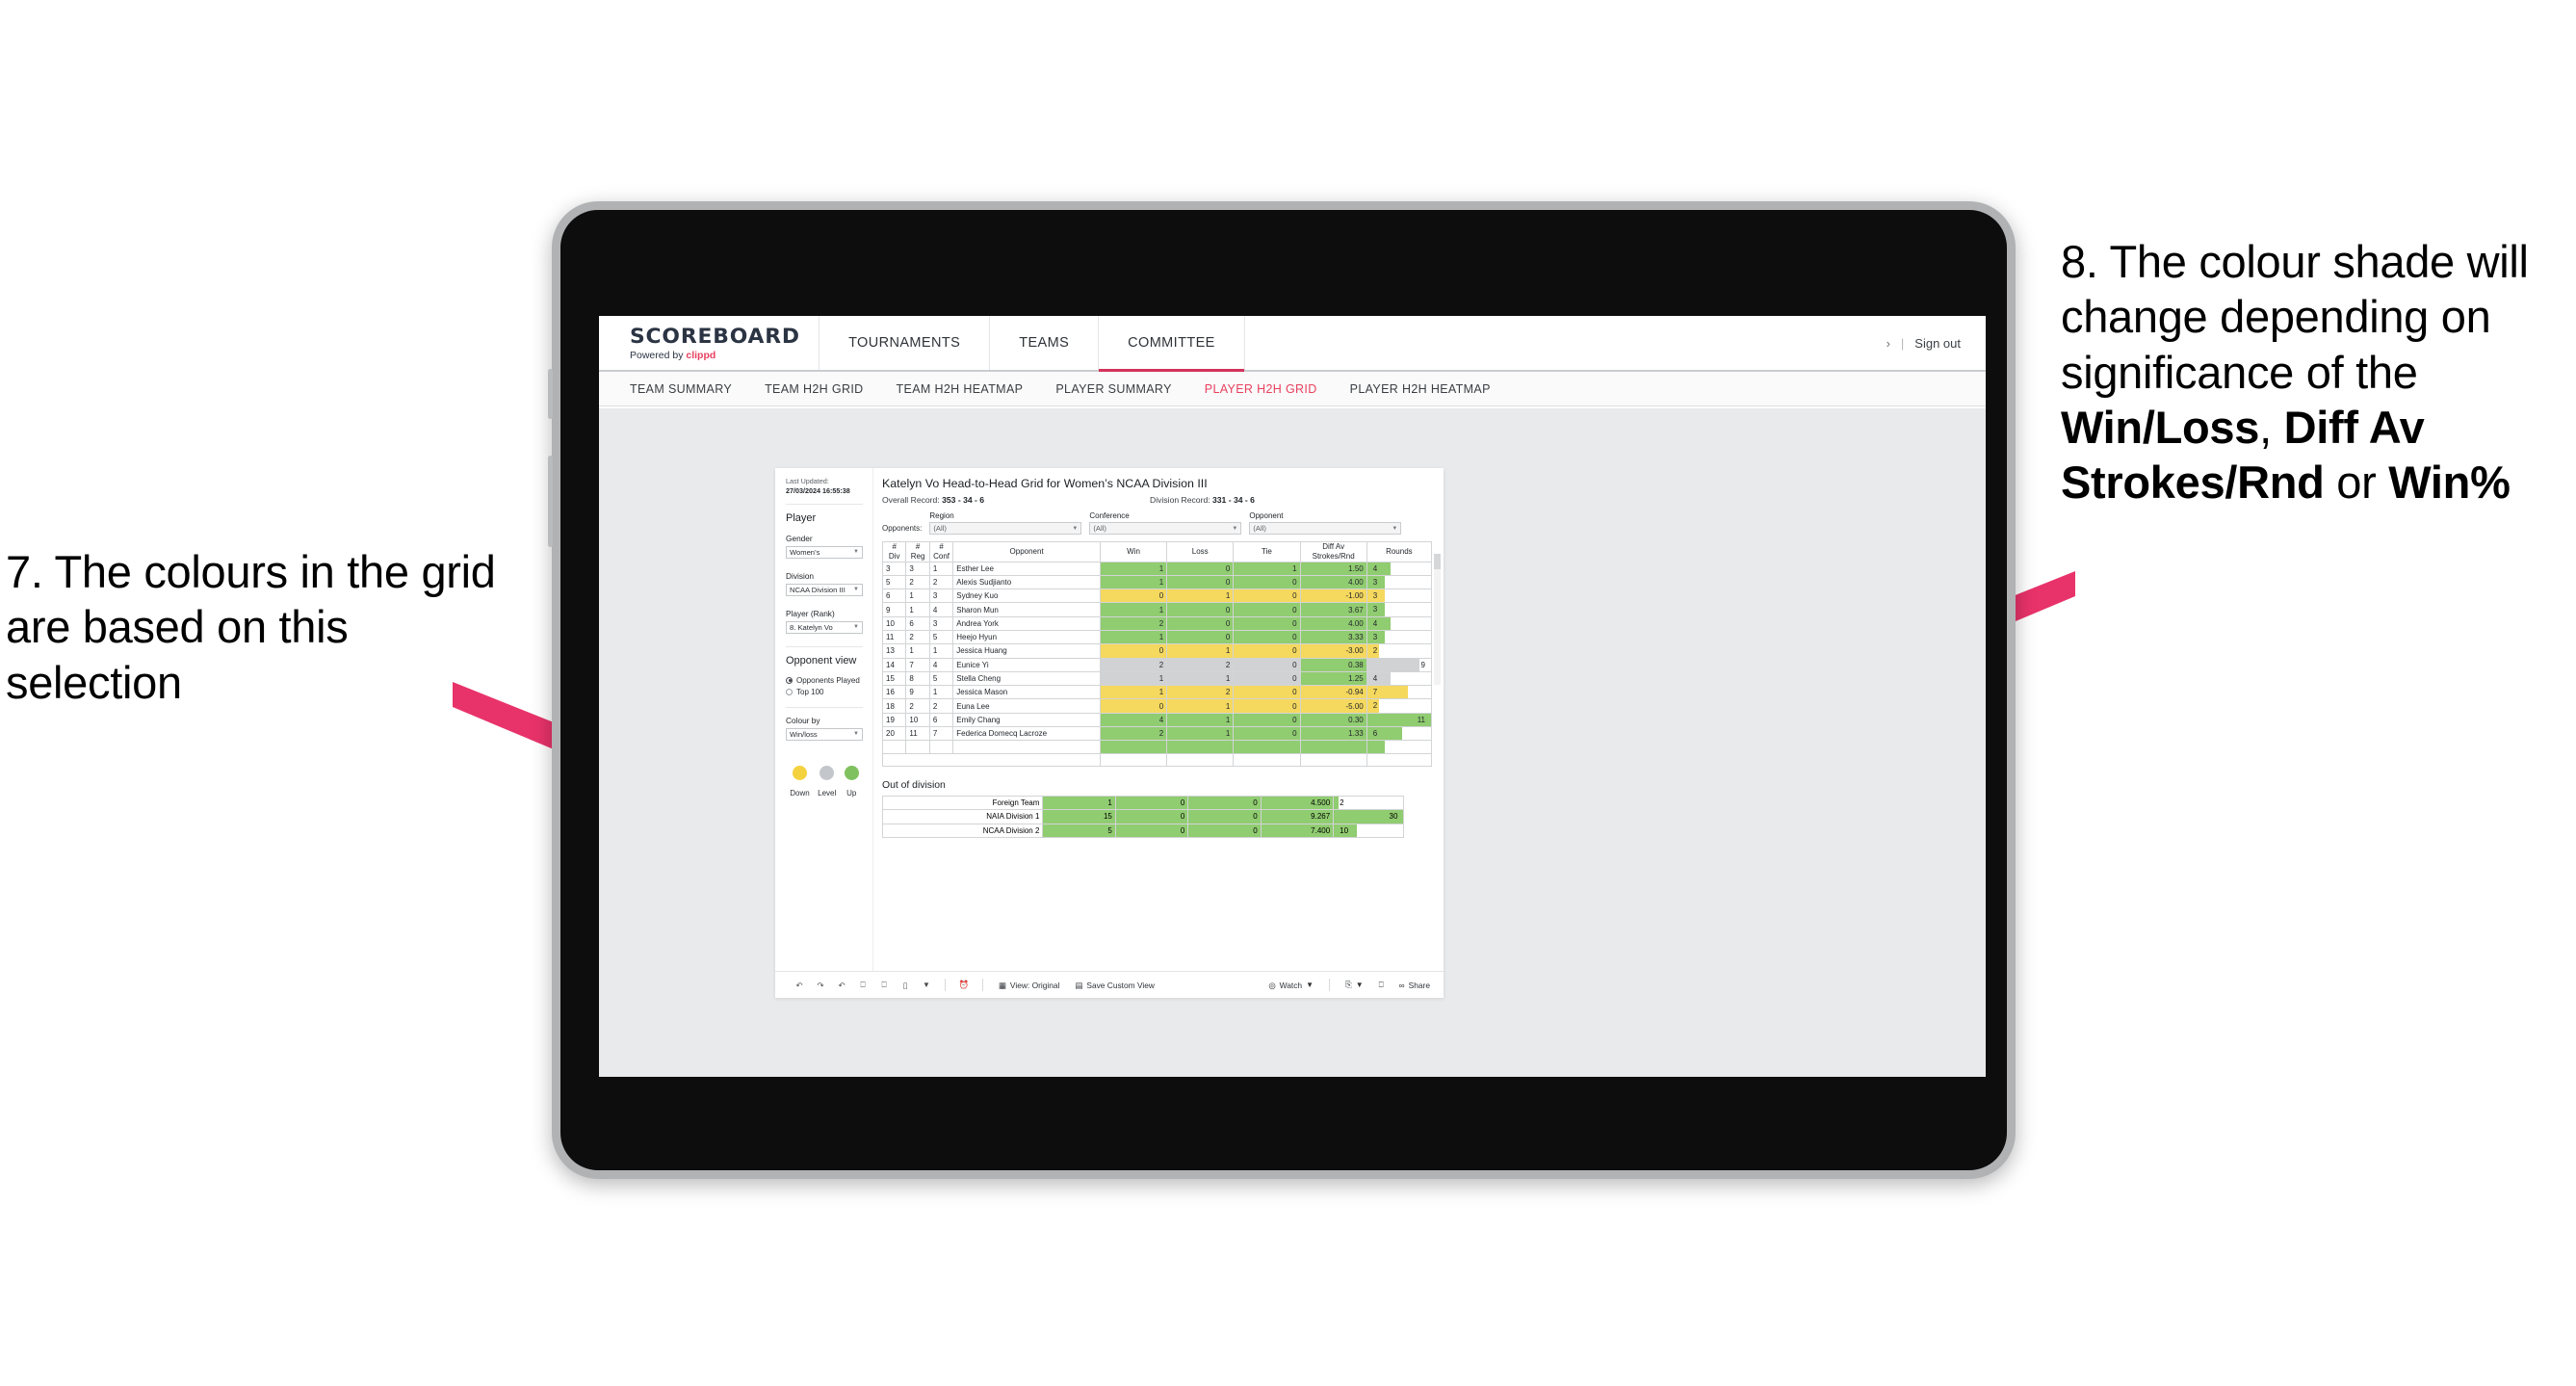 The width and height of the screenshot is (2576, 1386). Describe the element at coordinates (1026, 609) in the screenshot. I see `cell-opponent: Sharon Mun` at that location.